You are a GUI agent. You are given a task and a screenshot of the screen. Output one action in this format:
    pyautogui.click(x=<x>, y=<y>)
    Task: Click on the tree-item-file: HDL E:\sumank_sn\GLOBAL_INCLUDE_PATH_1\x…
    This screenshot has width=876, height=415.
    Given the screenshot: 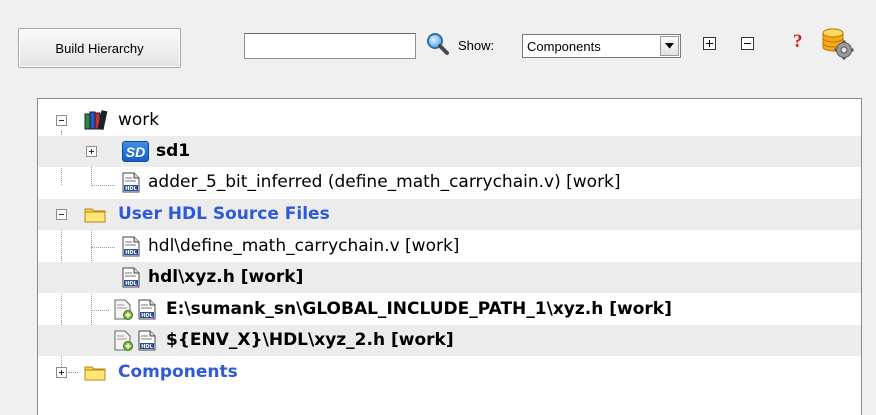 What is the action you would take?
    pyautogui.click(x=449, y=309)
    